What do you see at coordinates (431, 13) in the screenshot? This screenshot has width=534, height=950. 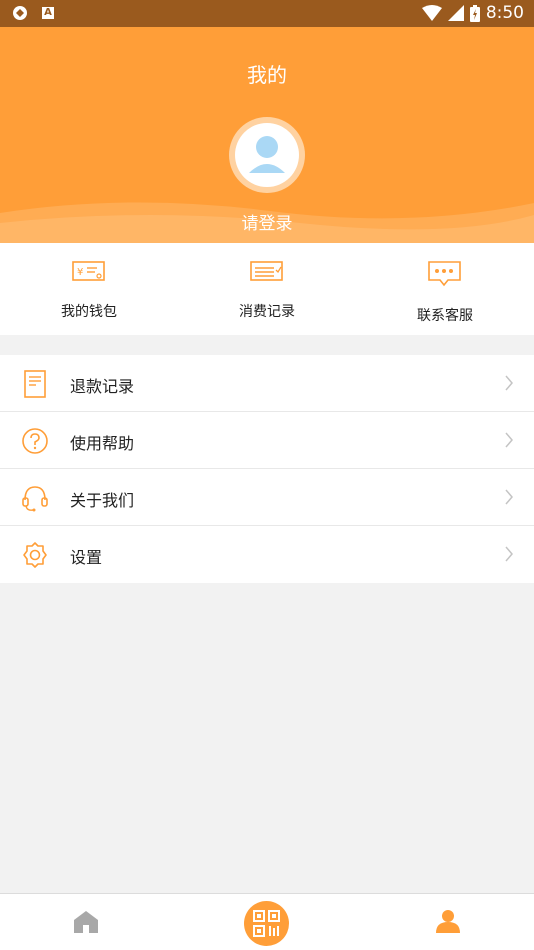 I see `wifi-icon` at bounding box center [431, 13].